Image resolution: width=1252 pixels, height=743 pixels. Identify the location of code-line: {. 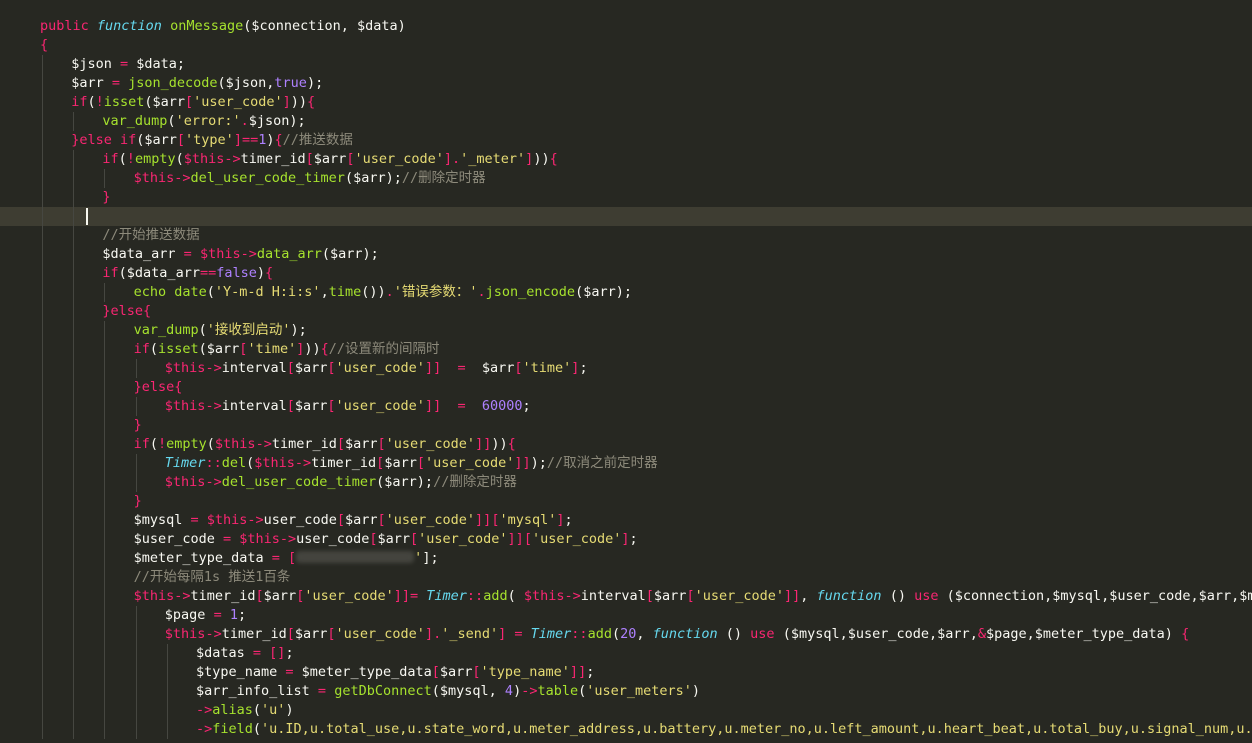
(626, 45).